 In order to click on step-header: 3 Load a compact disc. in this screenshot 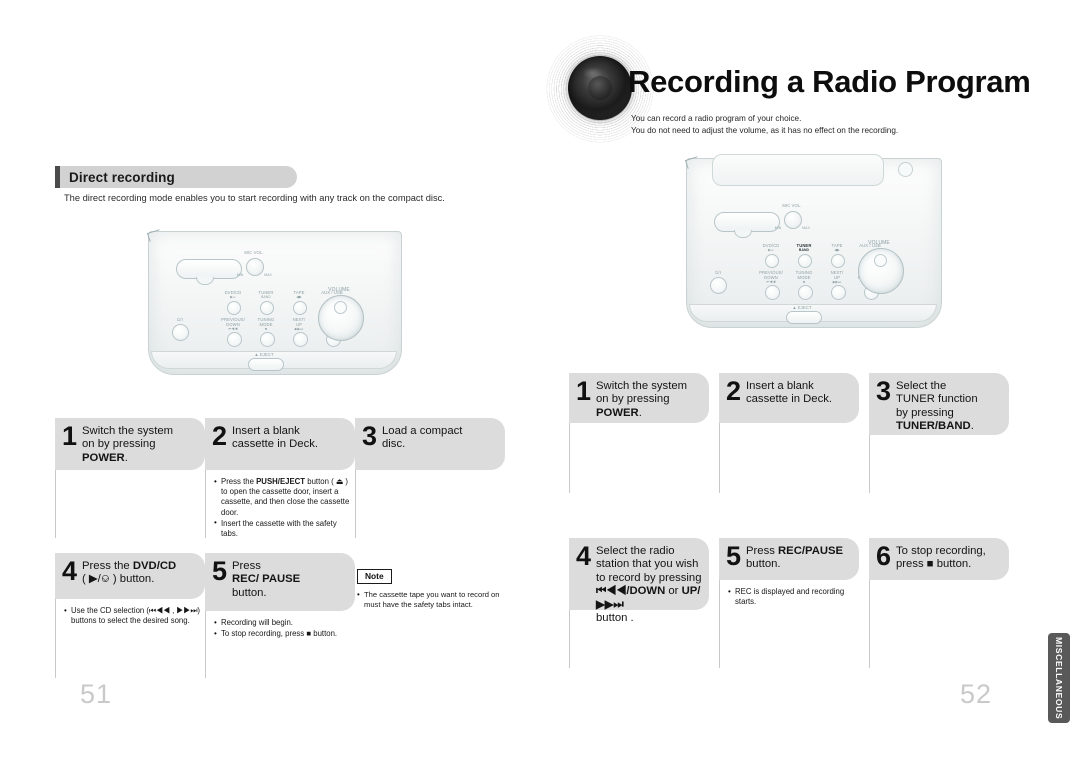, I will do `click(430, 444)`.